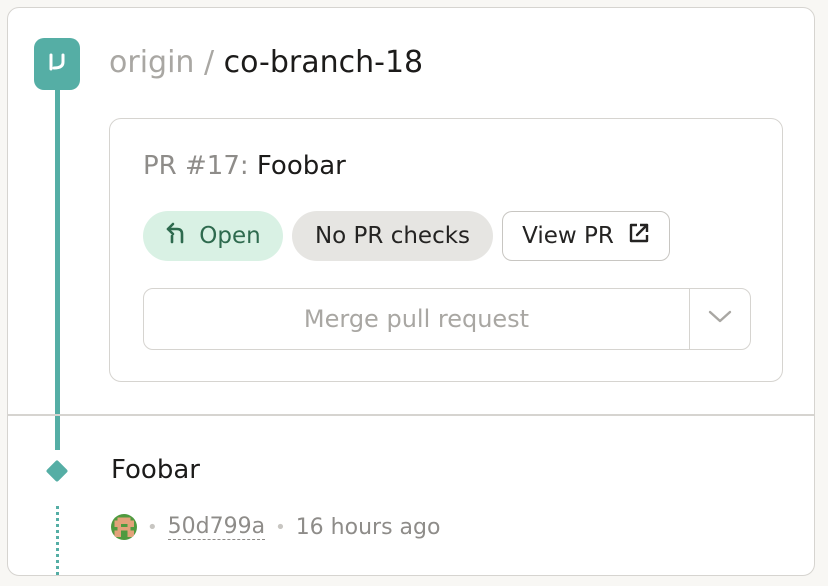 The width and height of the screenshot is (828, 586). I want to click on commit-meta: • 50d799a • 16 hours ago, so click(275, 527).